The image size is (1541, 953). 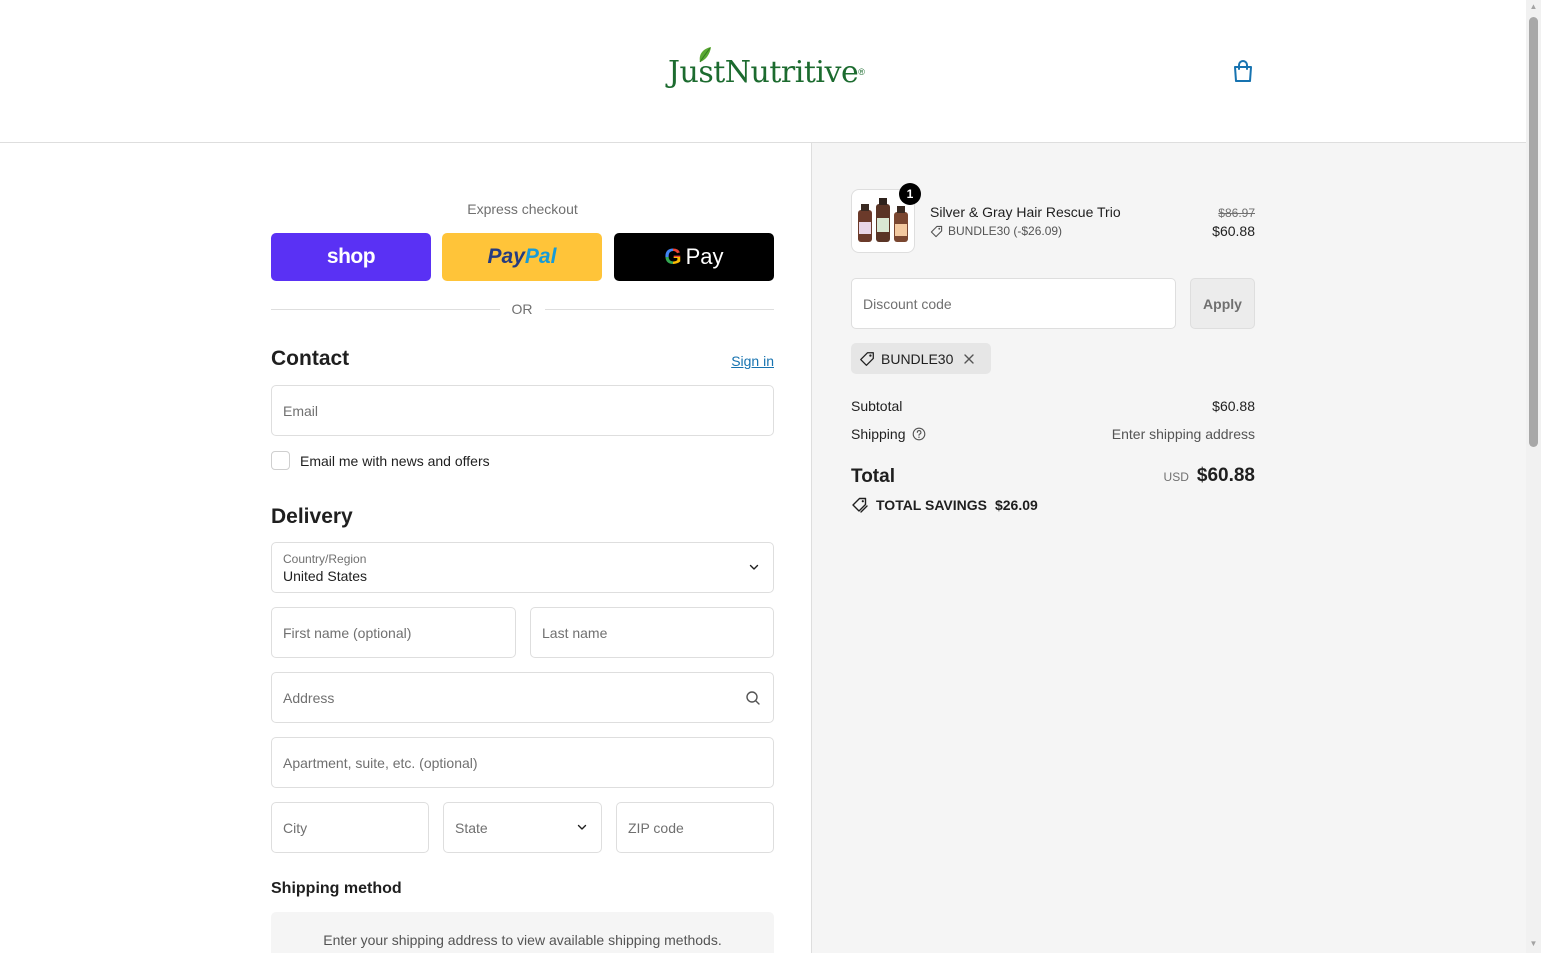 I want to click on last-name-input, so click(x=652, y=632).